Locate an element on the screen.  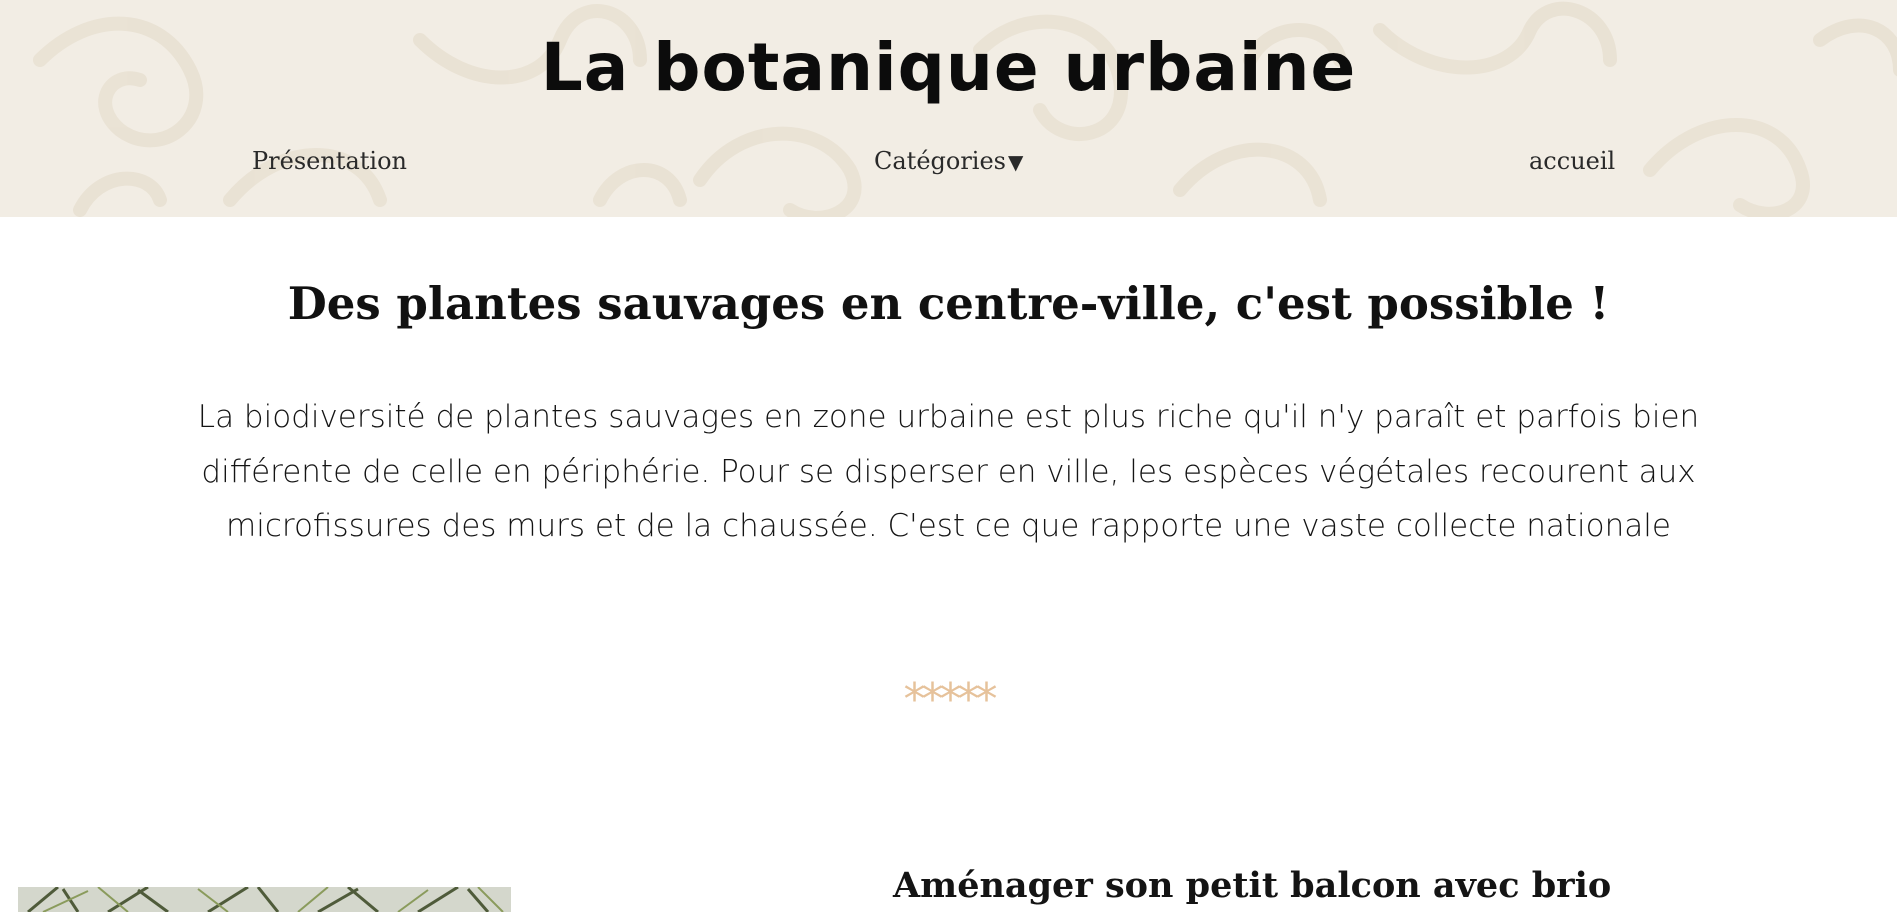
article-title: Aménager son petit balcon avec brio is located at coordinates (1252, 886).